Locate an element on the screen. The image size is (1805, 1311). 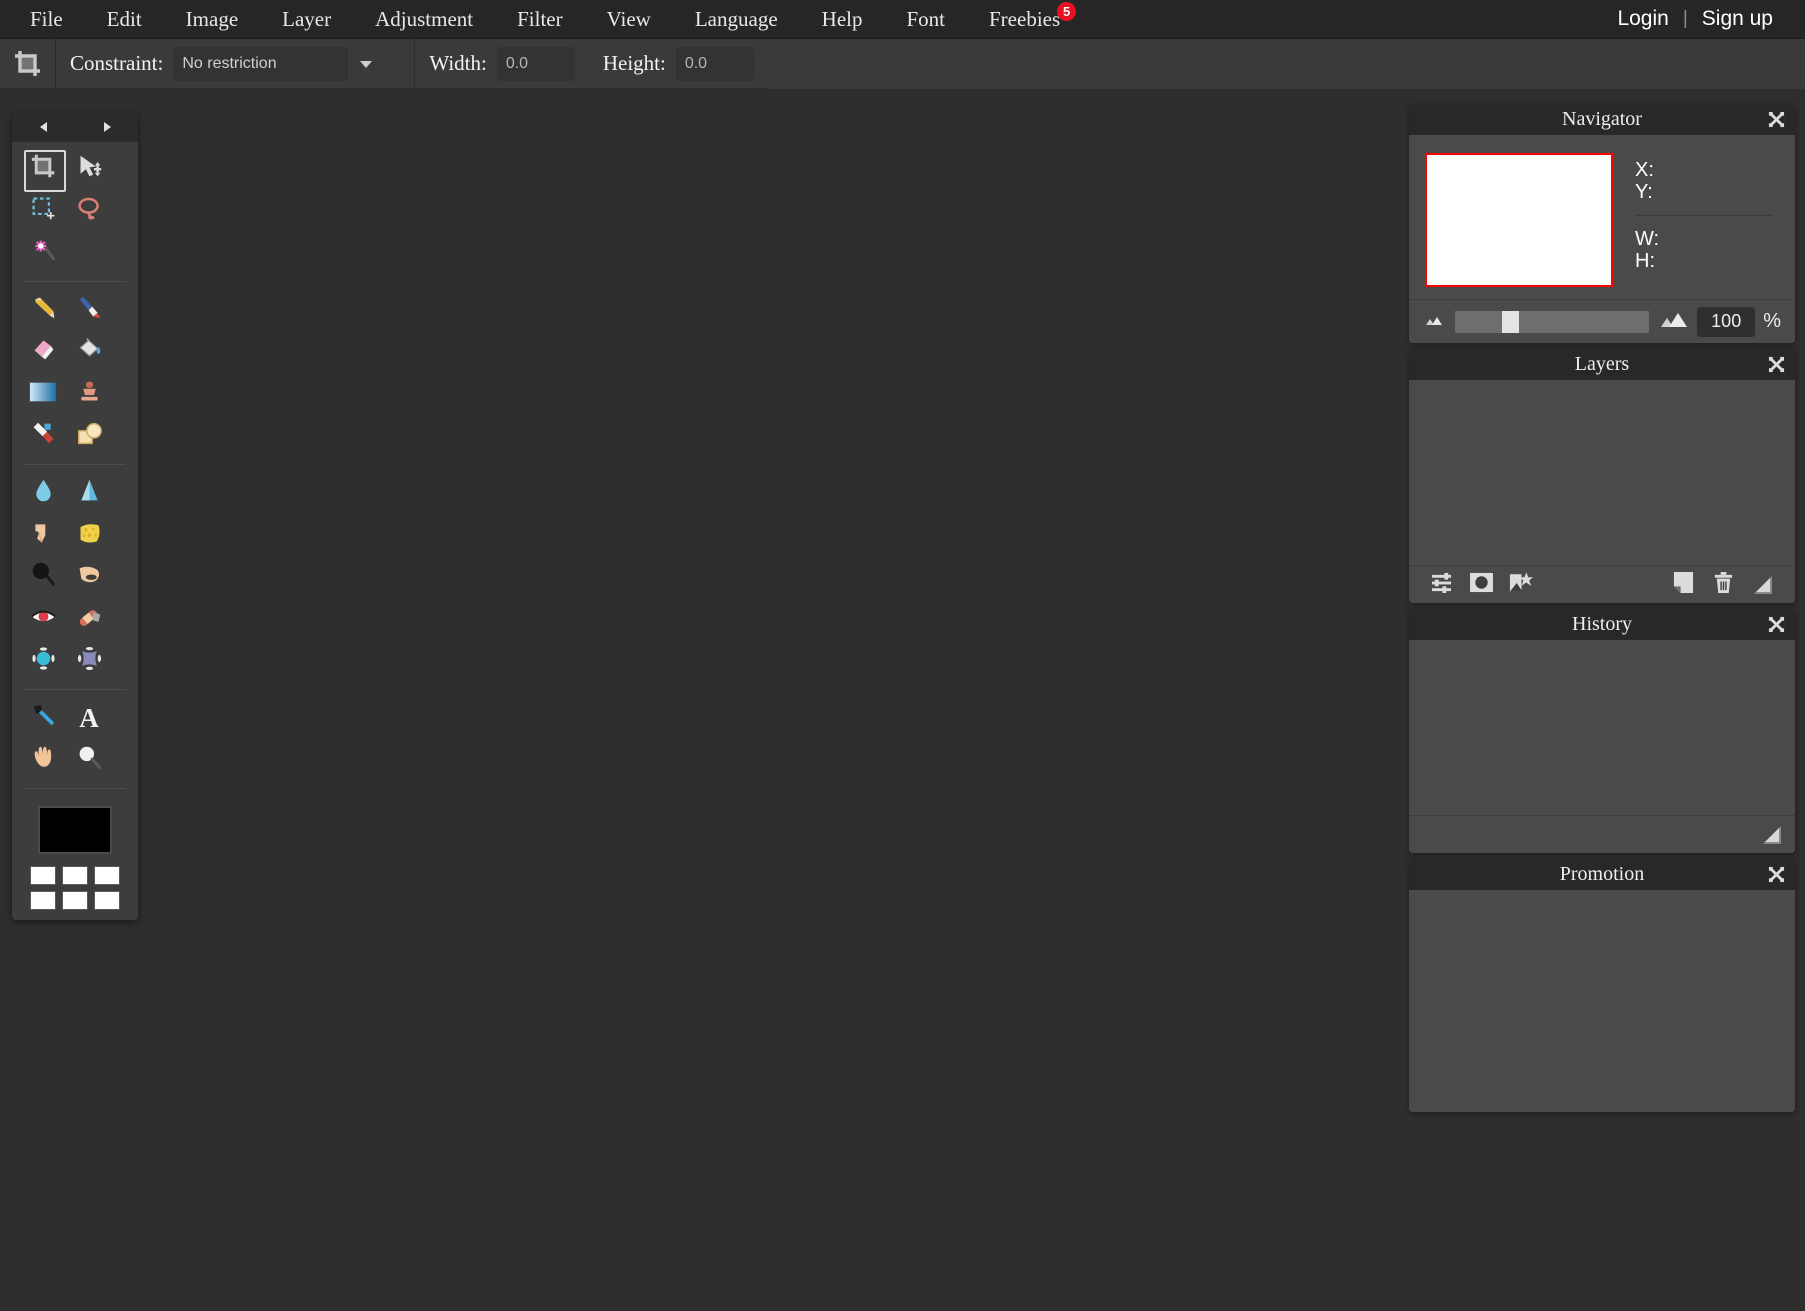
layers-panel-header: Layers is located at coordinates (1602, 364).